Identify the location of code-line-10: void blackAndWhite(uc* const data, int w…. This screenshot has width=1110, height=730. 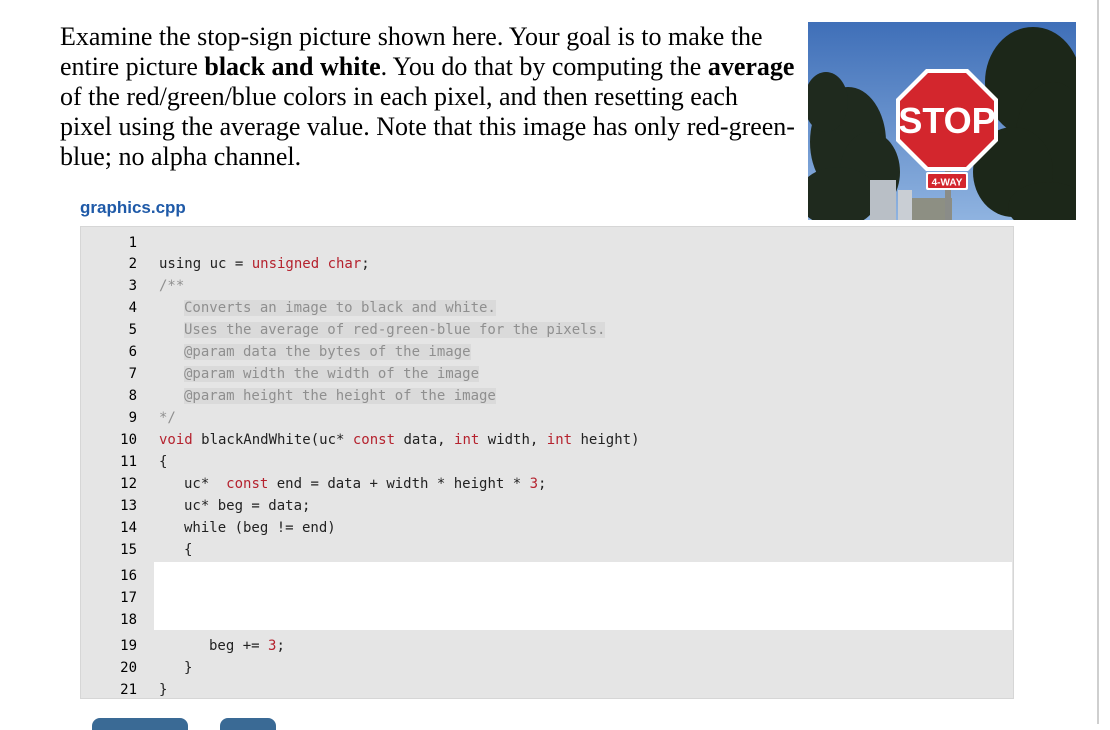
(399, 440).